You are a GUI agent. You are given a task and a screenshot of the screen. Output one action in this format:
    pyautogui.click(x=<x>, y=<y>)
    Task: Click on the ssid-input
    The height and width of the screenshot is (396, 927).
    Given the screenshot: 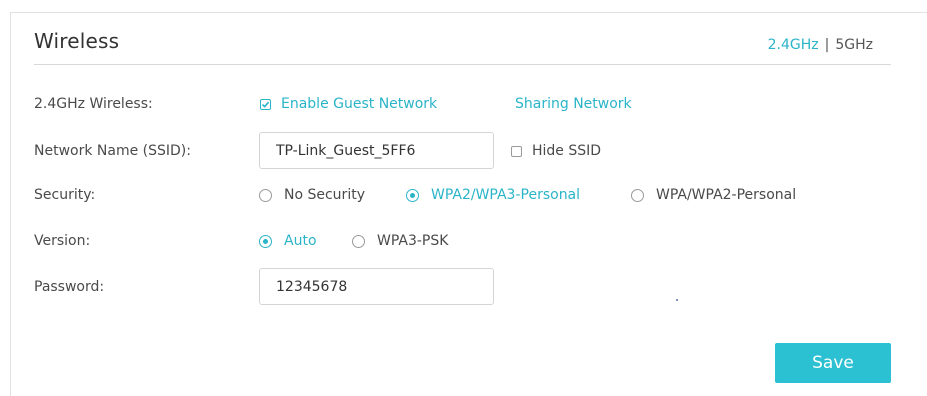 What is the action you would take?
    pyautogui.click(x=376, y=150)
    